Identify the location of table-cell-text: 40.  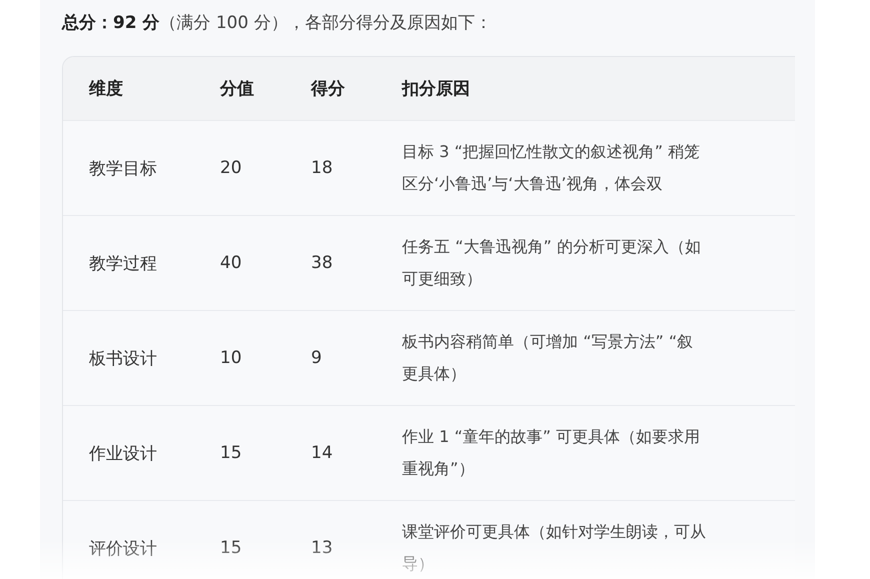
(231, 263).